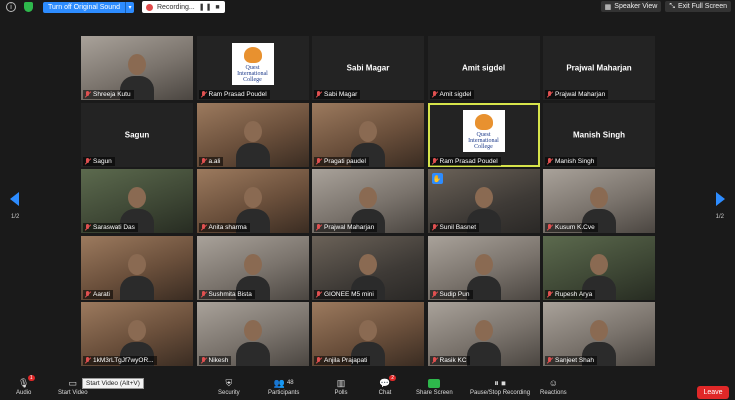  I want to click on participant-tile: Nikesh, so click(252, 334).